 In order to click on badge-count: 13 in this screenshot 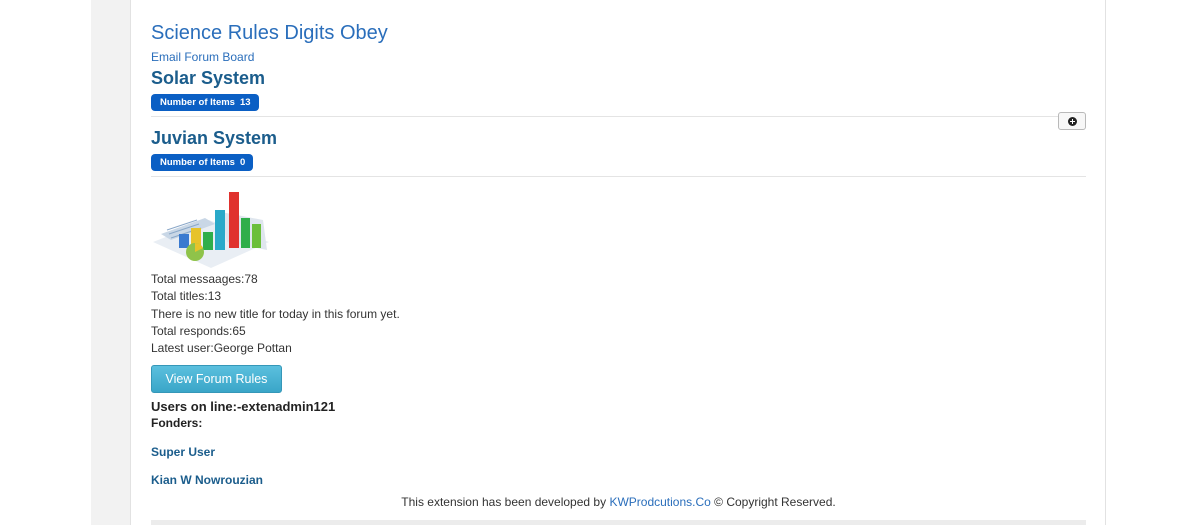, I will do `click(245, 102)`.